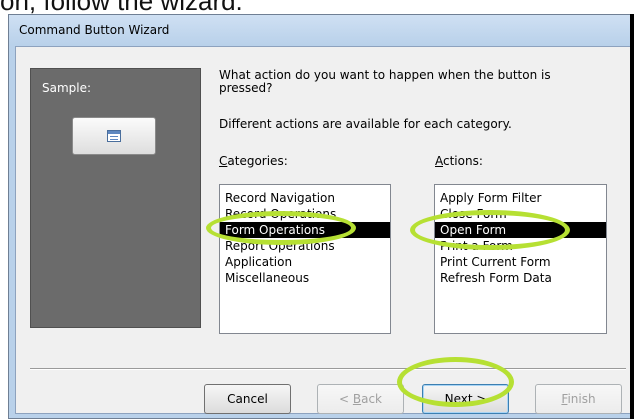 The height and width of the screenshot is (419, 634). Describe the element at coordinates (247, 399) in the screenshot. I see `cancel-button: Cancel` at that location.